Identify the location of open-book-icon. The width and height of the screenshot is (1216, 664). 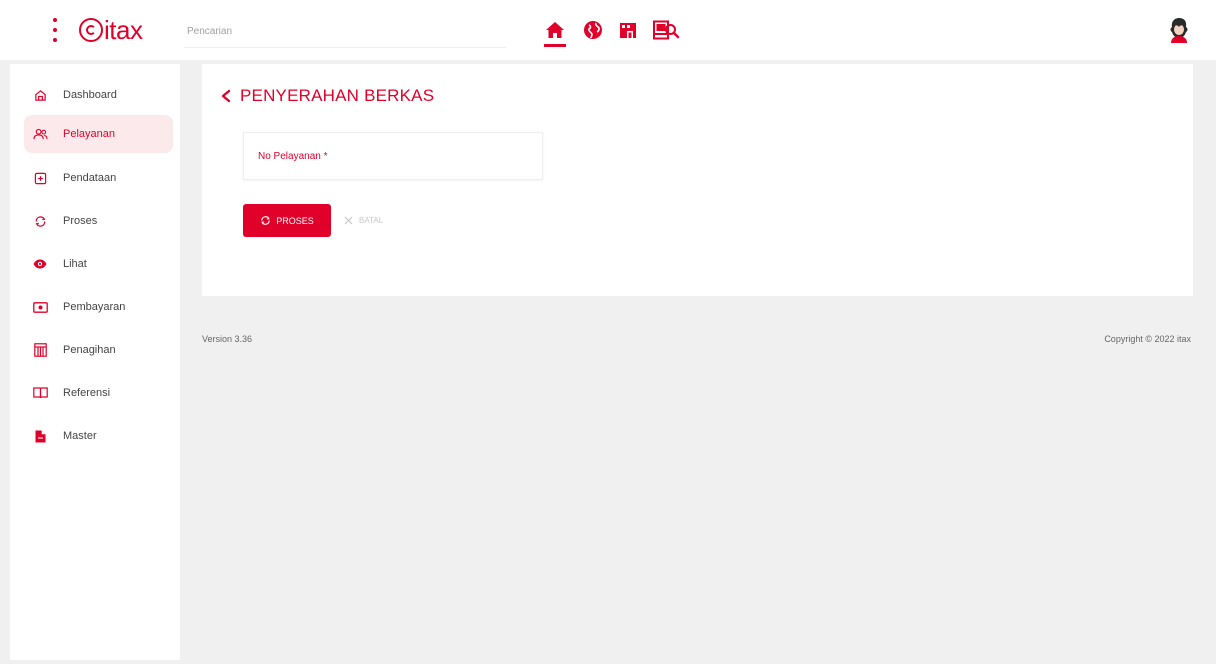
(40, 393).